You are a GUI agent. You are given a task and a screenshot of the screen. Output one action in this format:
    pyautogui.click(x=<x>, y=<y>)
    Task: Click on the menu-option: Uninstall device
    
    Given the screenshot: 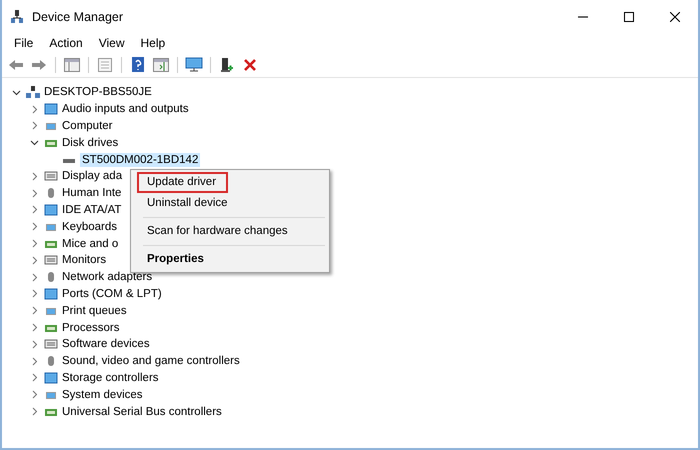 What is the action you would take?
    pyautogui.click(x=230, y=203)
    